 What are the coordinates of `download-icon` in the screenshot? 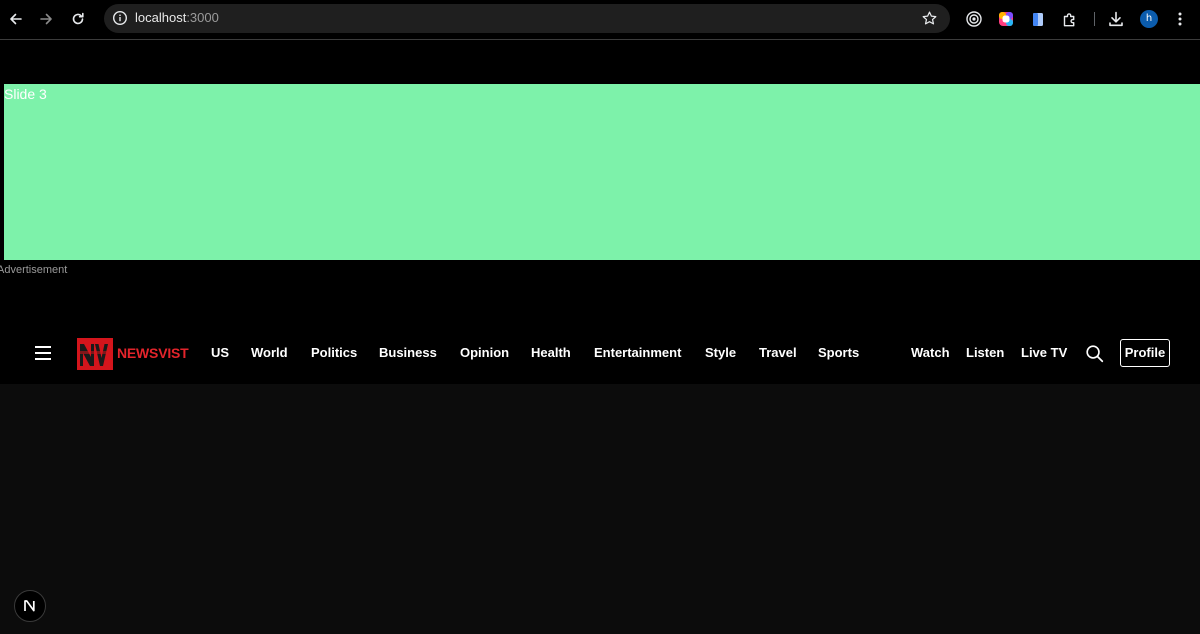 It's located at (1116, 19).